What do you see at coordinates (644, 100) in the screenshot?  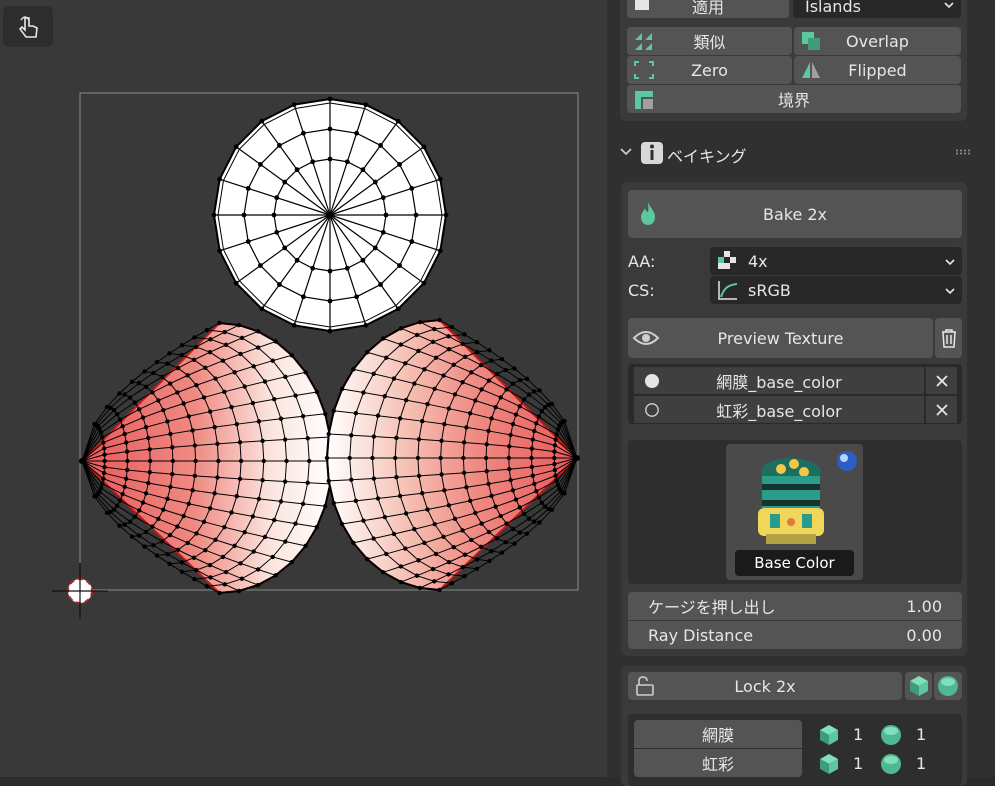 I see `boundary-icon` at bounding box center [644, 100].